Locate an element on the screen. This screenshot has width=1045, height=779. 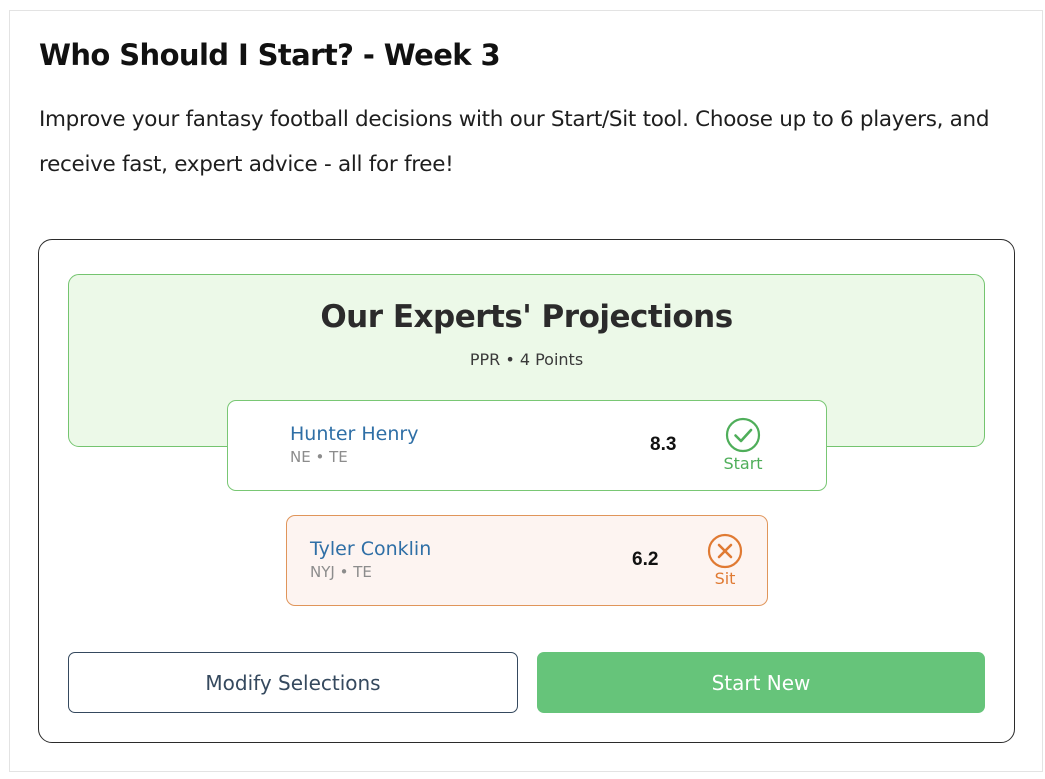
player-name-link: Hunter Henry is located at coordinates (354, 434).